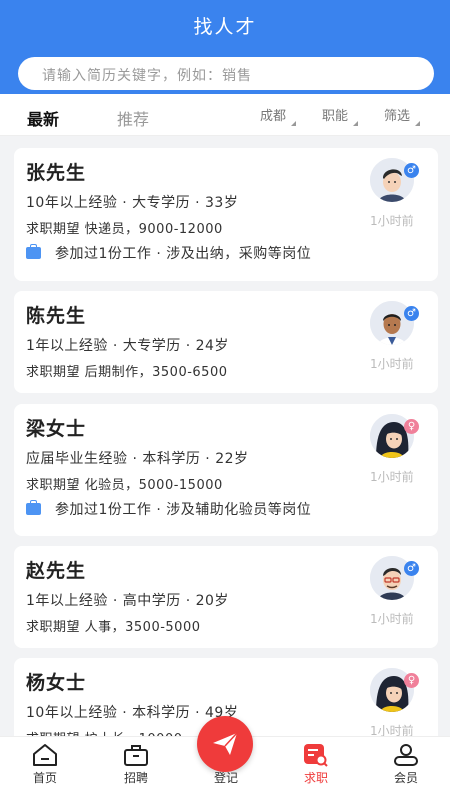 This screenshot has height=800, width=450. What do you see at coordinates (405, 778) in the screenshot?
I see `nav-member-label: 会员` at bounding box center [405, 778].